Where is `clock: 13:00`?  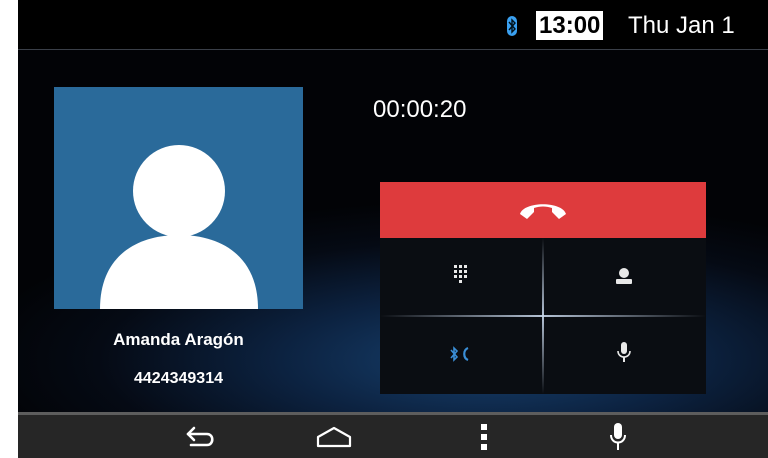
clock: 13:00 is located at coordinates (570, 25).